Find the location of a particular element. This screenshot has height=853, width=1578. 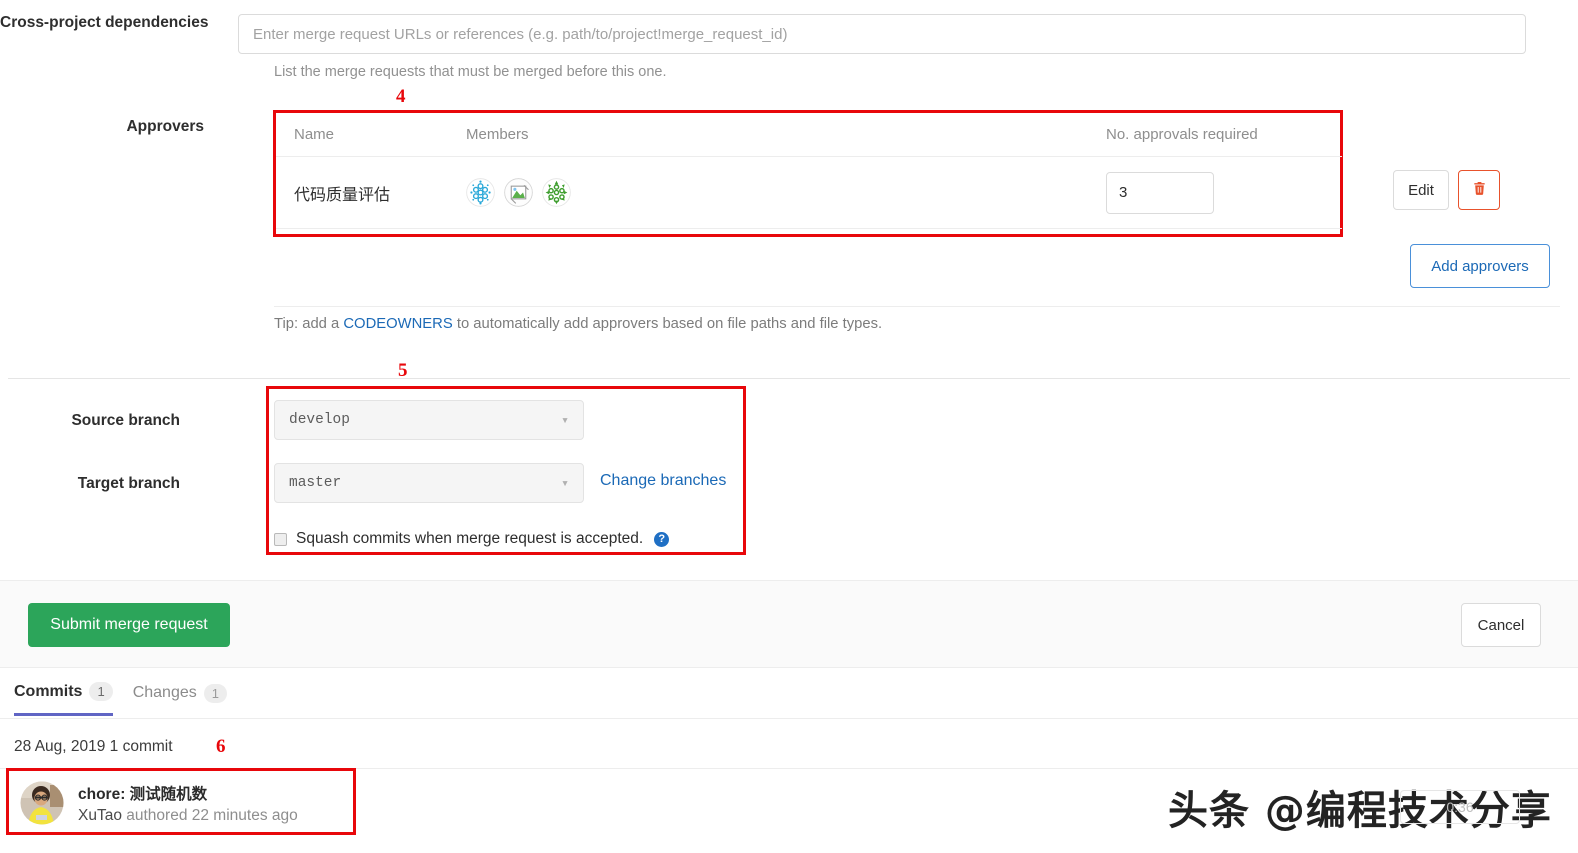

commit-title: chore: 测试随机数 is located at coordinates (143, 794).